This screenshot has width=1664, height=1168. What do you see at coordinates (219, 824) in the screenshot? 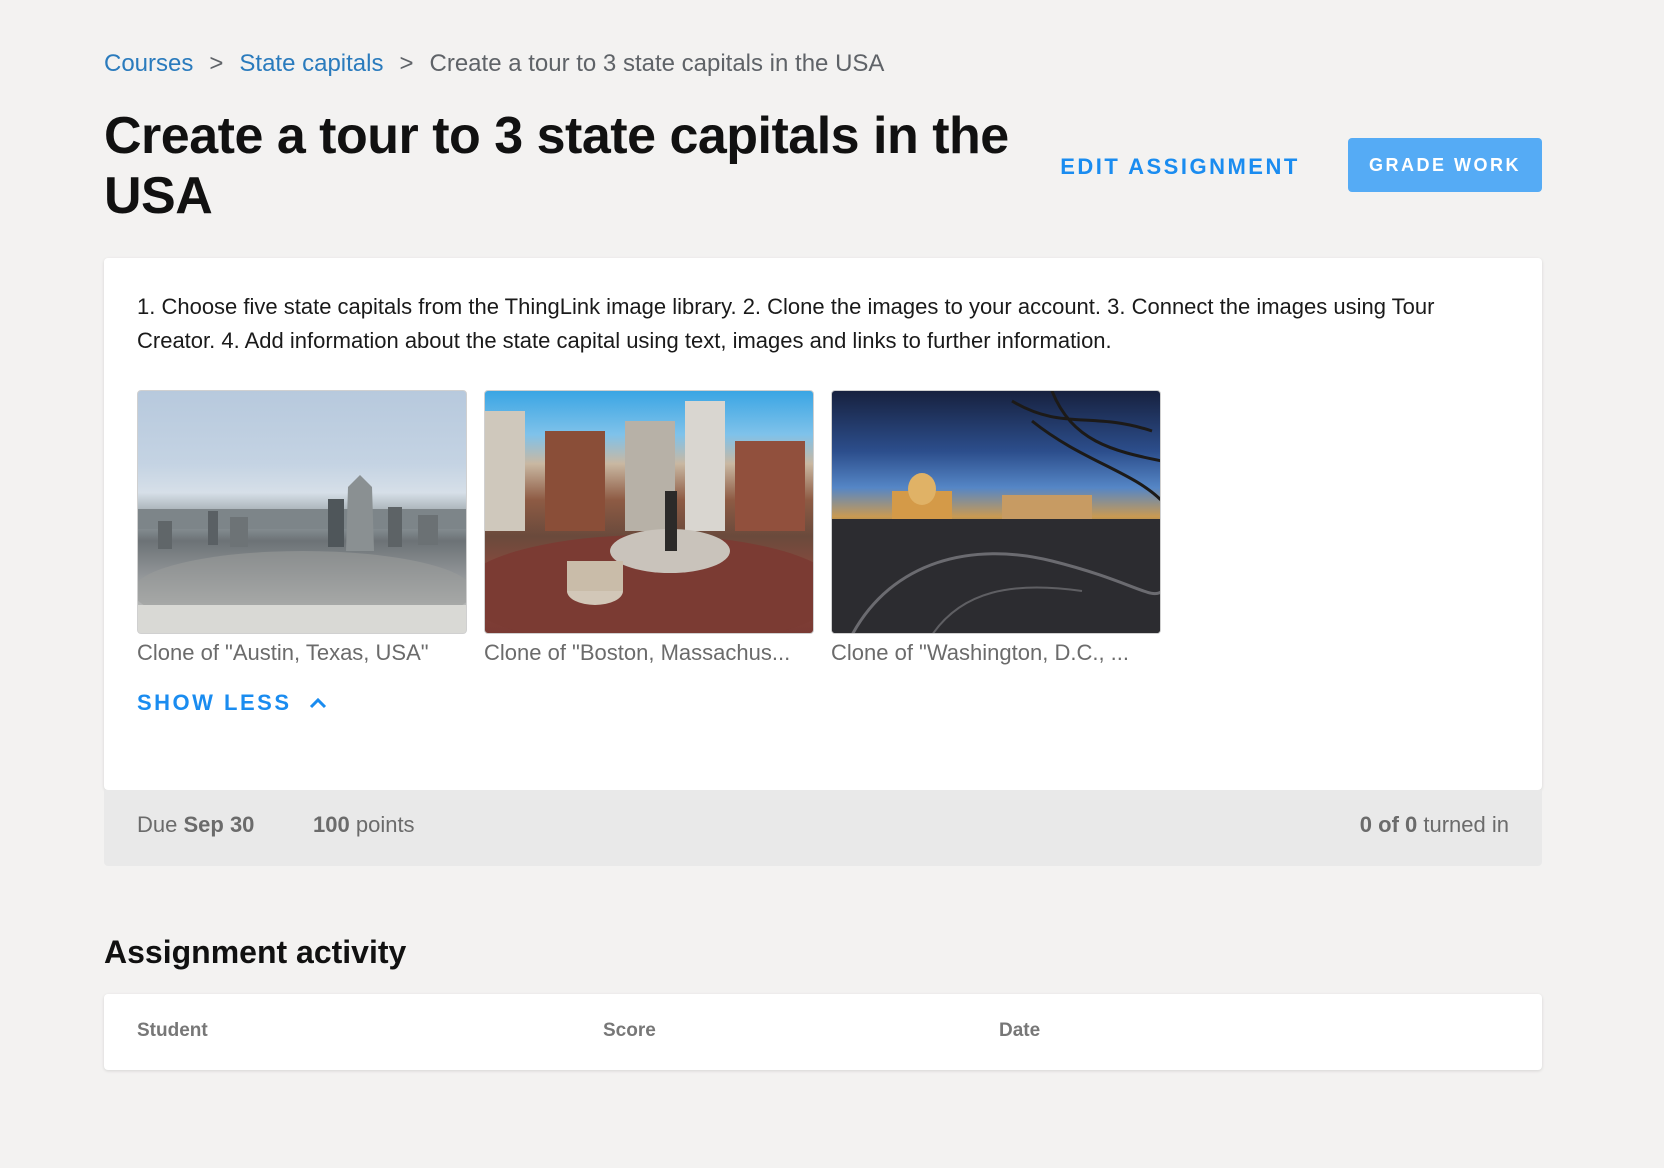
I see `due-date-value: Sep 30` at bounding box center [219, 824].